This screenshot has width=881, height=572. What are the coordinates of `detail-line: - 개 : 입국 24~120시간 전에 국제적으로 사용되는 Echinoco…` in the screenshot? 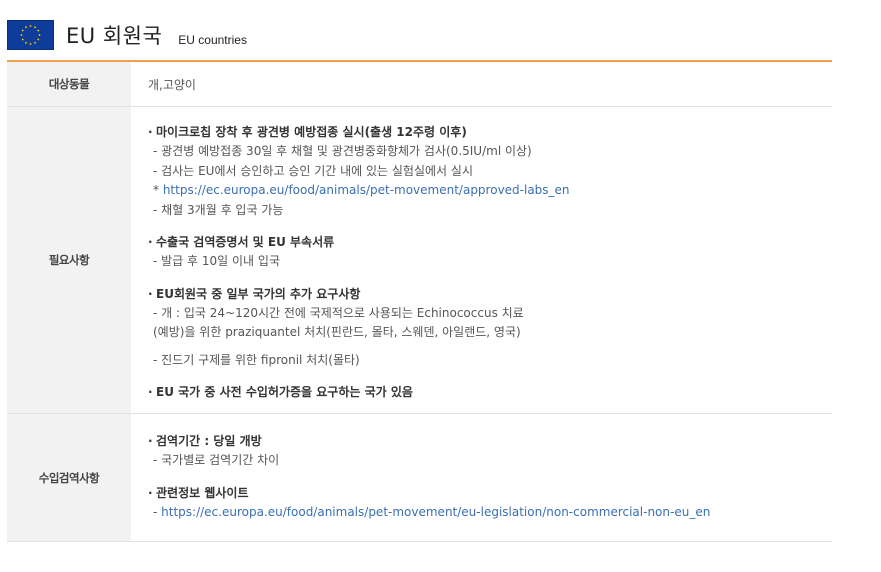 It's located at (338, 312).